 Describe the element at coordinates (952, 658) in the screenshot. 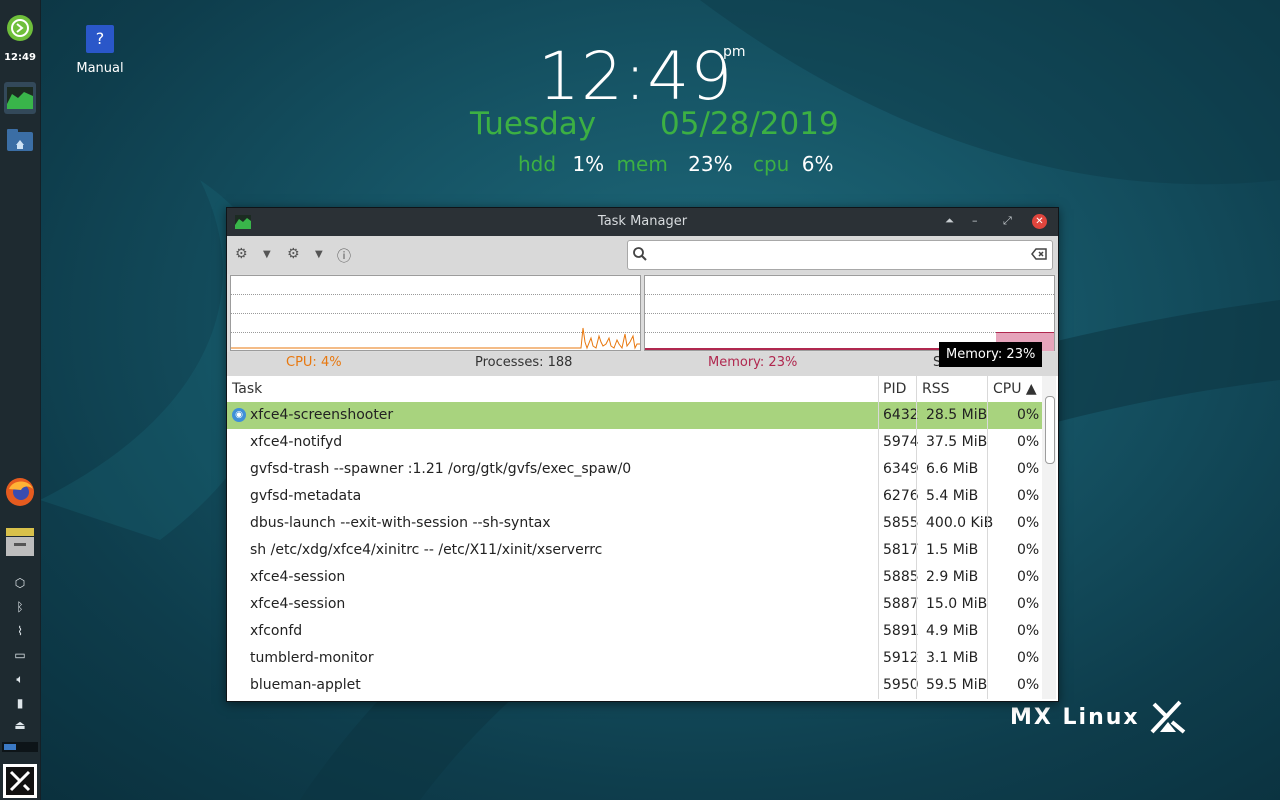

I see `cell-rss: 3.1 MiB` at that location.